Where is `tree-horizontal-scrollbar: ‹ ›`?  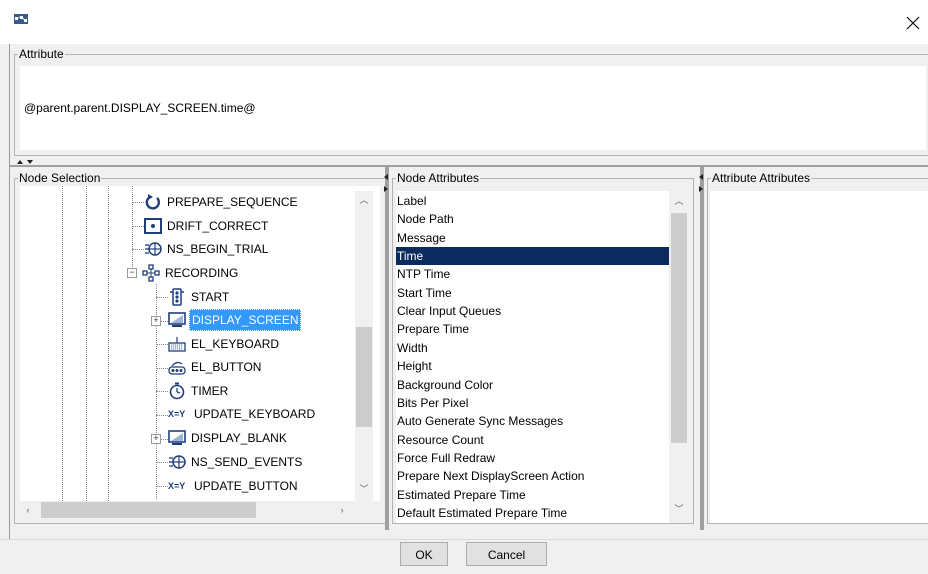 tree-horizontal-scrollbar: ‹ › is located at coordinates (187, 510).